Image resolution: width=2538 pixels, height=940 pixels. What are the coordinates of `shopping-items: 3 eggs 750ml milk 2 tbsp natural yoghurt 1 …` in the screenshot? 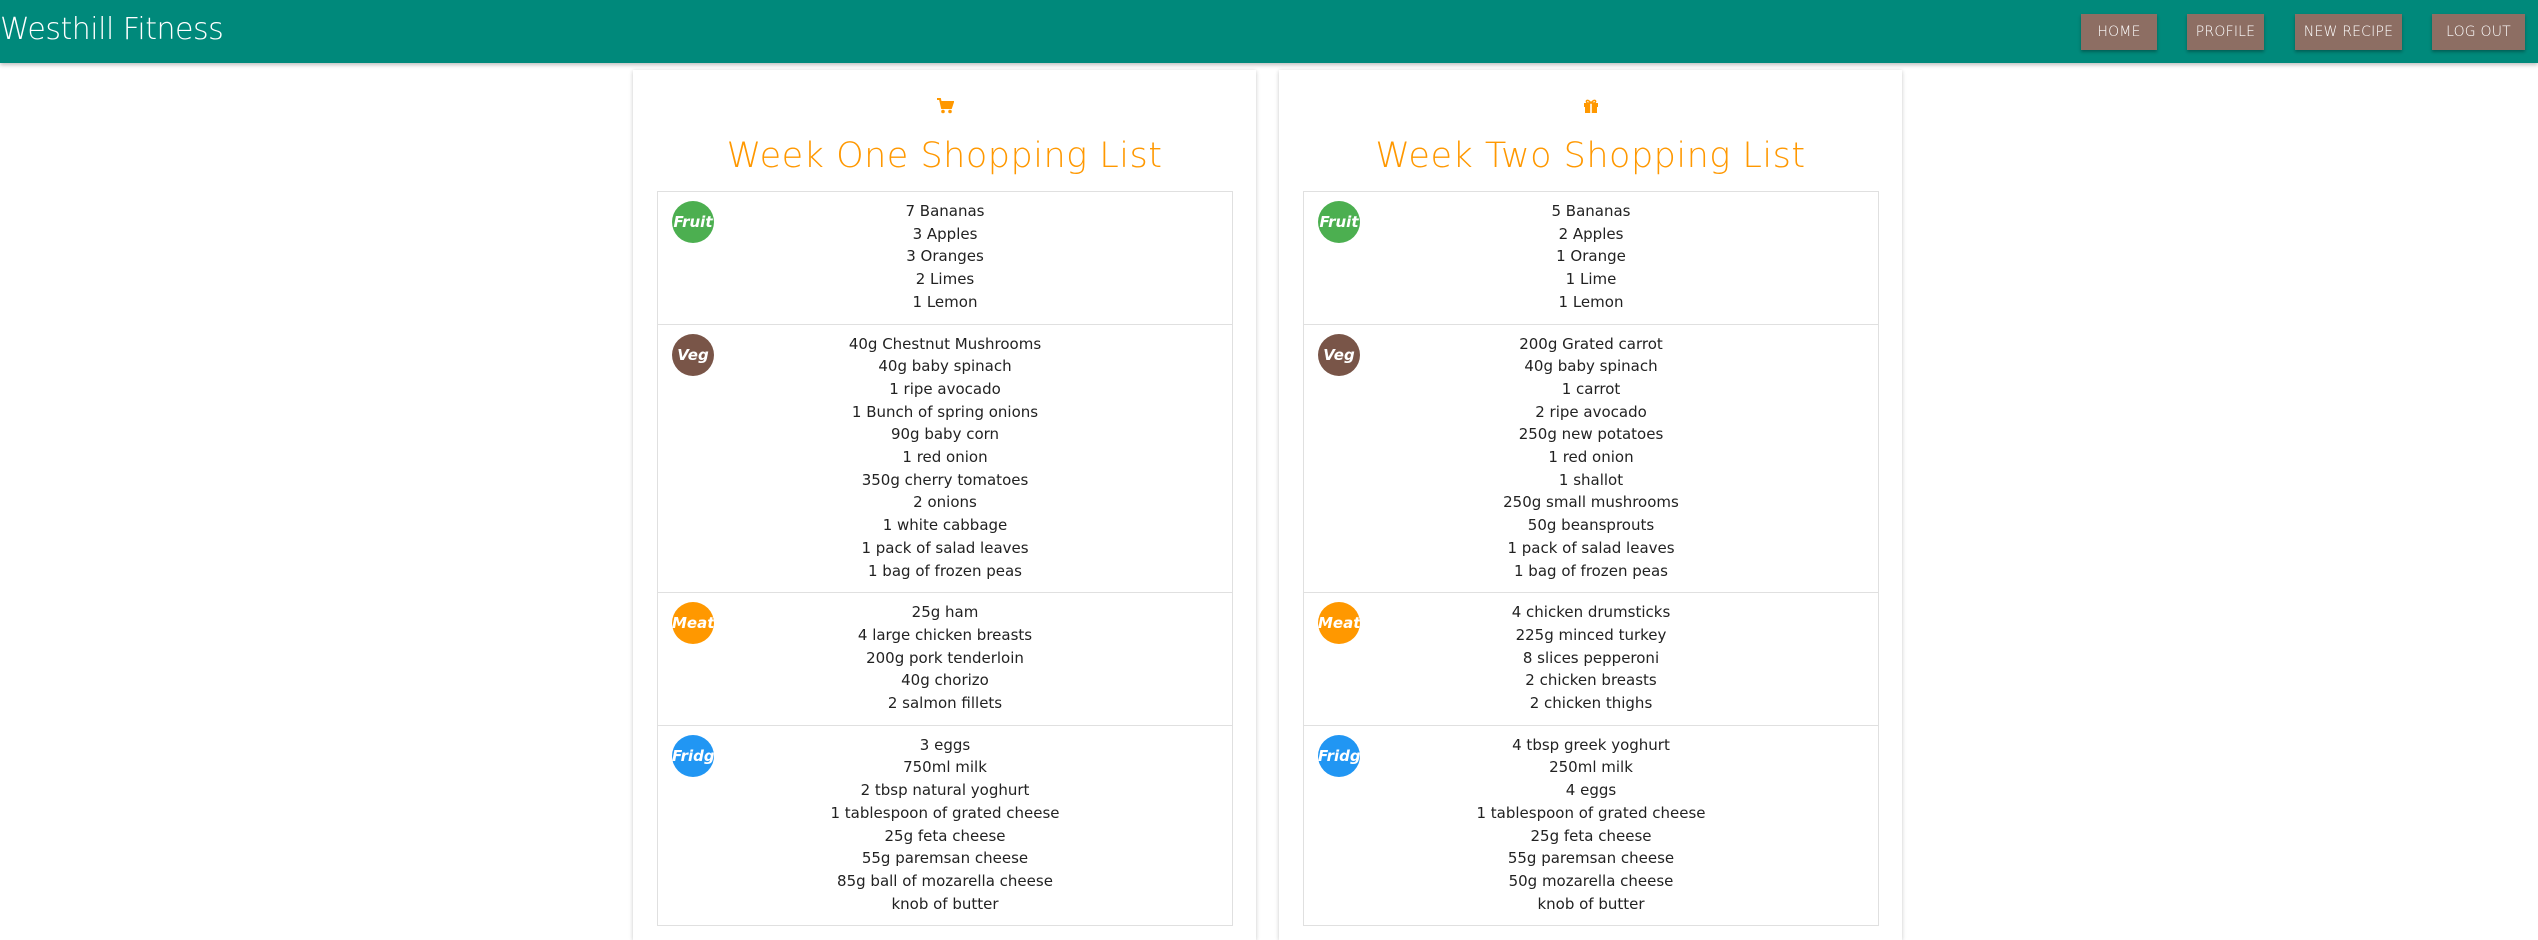 It's located at (945, 825).